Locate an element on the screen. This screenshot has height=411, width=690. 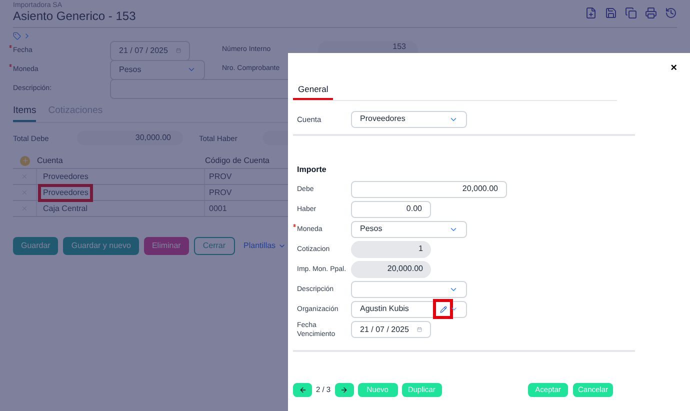
next-button is located at coordinates (344, 389).